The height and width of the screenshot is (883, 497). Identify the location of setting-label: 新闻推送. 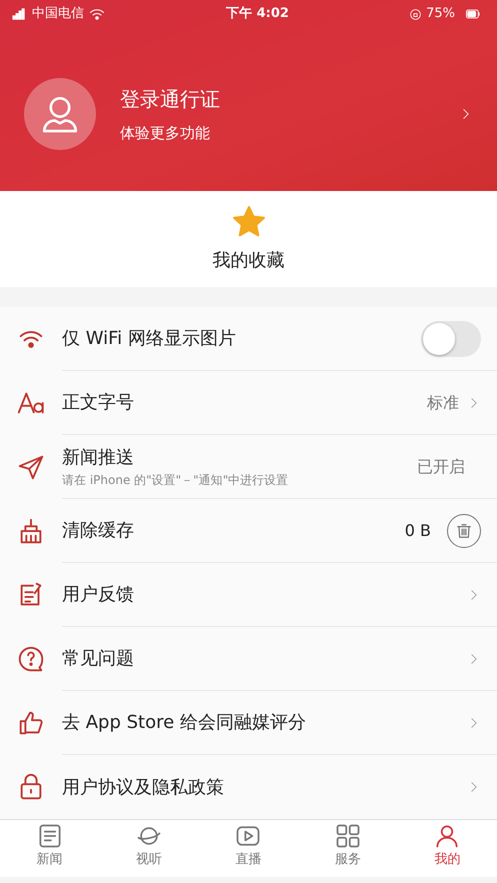
(98, 458).